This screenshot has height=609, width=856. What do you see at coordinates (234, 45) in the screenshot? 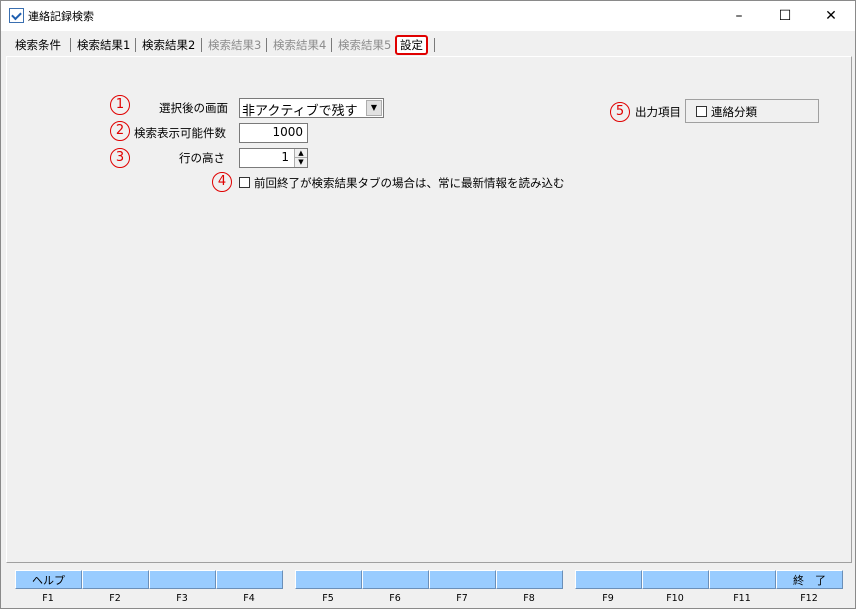
I see `tab-results-3: 検索結果3` at bounding box center [234, 45].